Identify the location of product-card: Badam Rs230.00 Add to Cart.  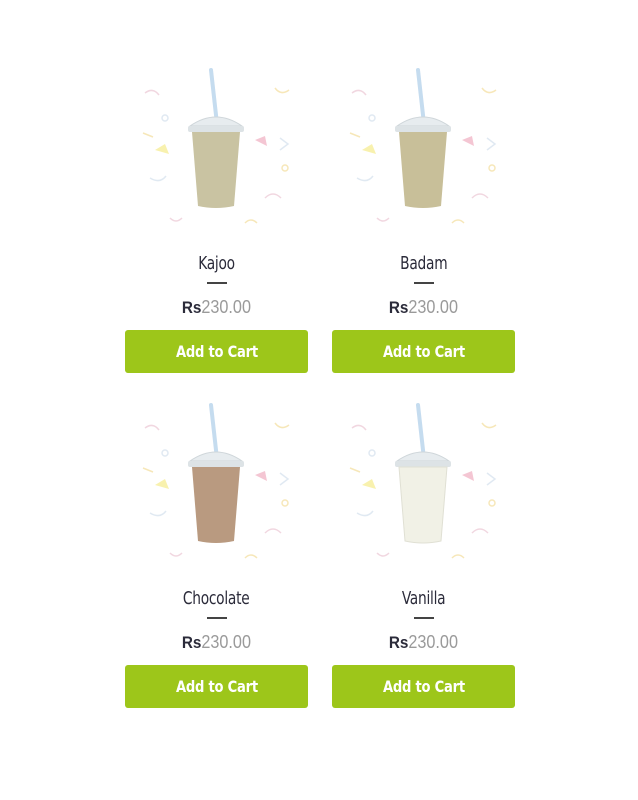
(423, 215).